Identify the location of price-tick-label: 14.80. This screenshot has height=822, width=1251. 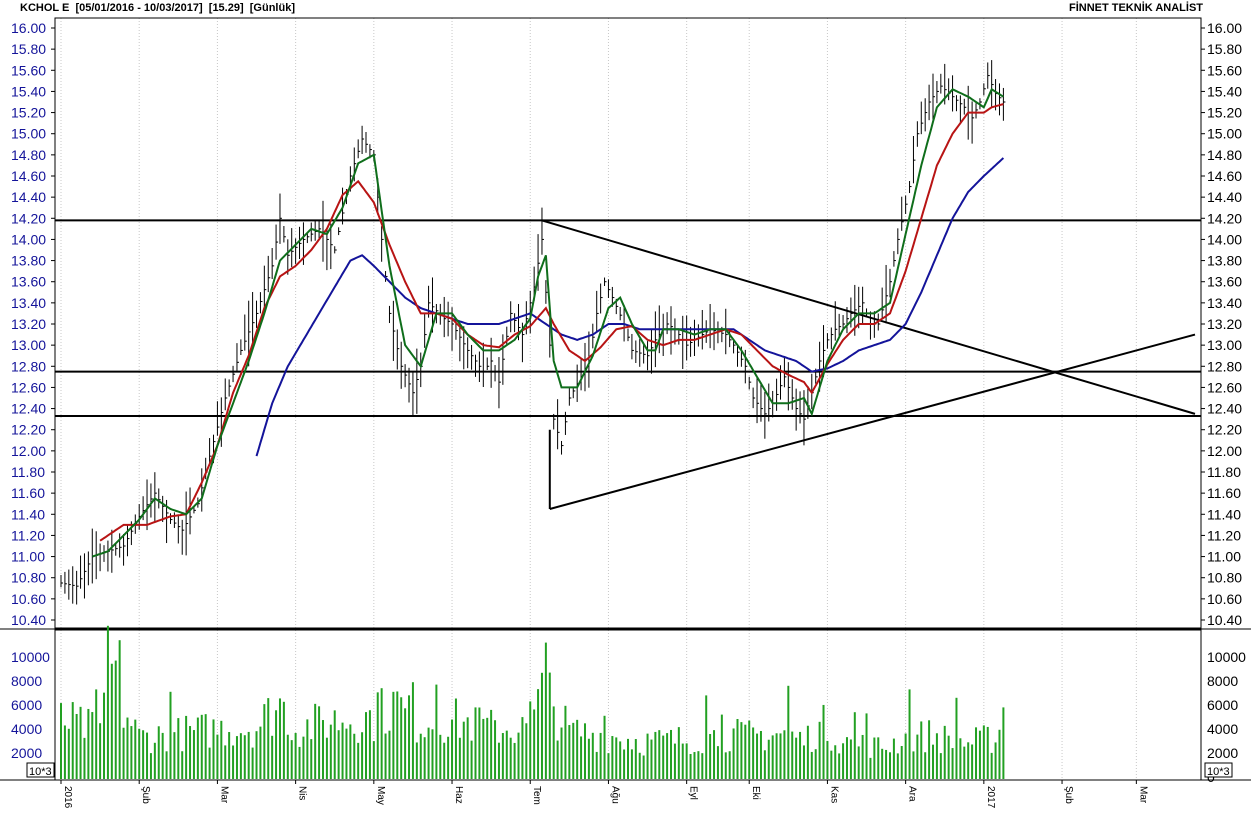
(28, 155).